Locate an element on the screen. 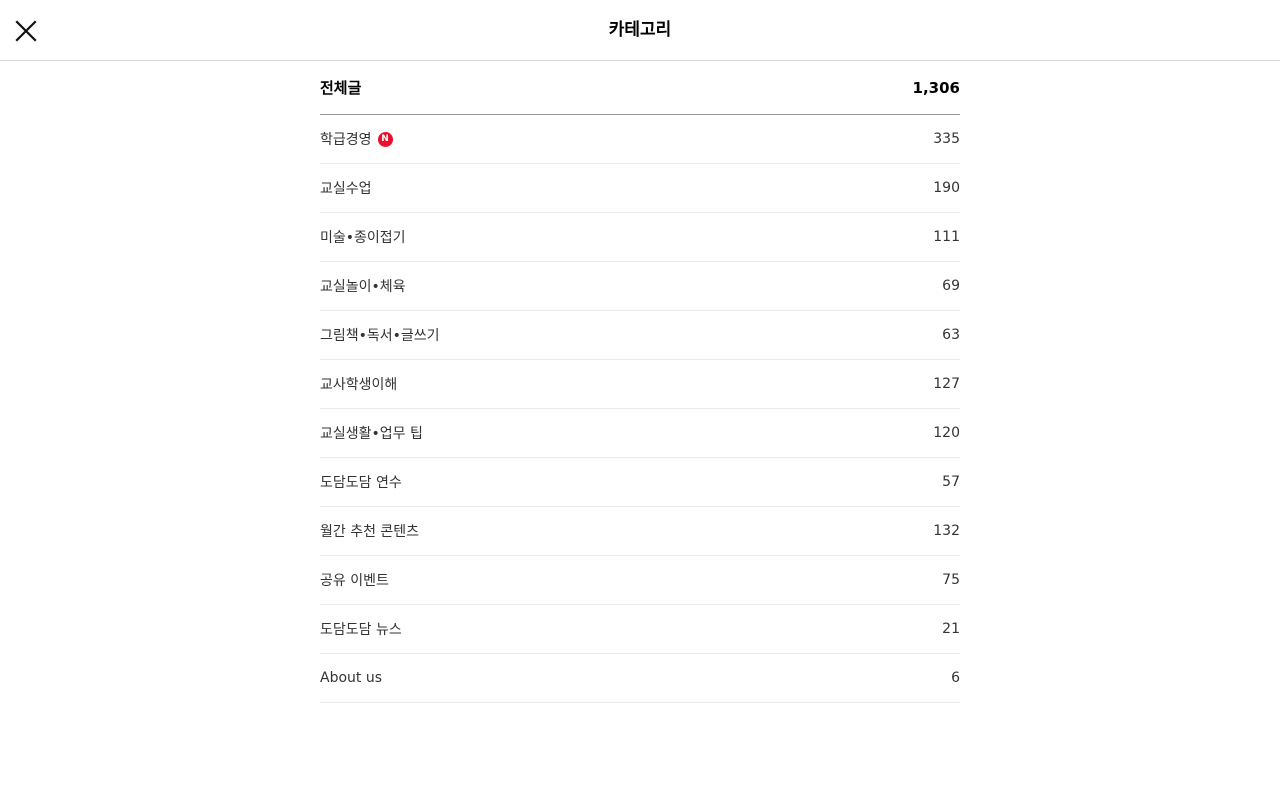 This screenshot has width=1280, height=800. category-label: 공유 이벤트 is located at coordinates (354, 581).